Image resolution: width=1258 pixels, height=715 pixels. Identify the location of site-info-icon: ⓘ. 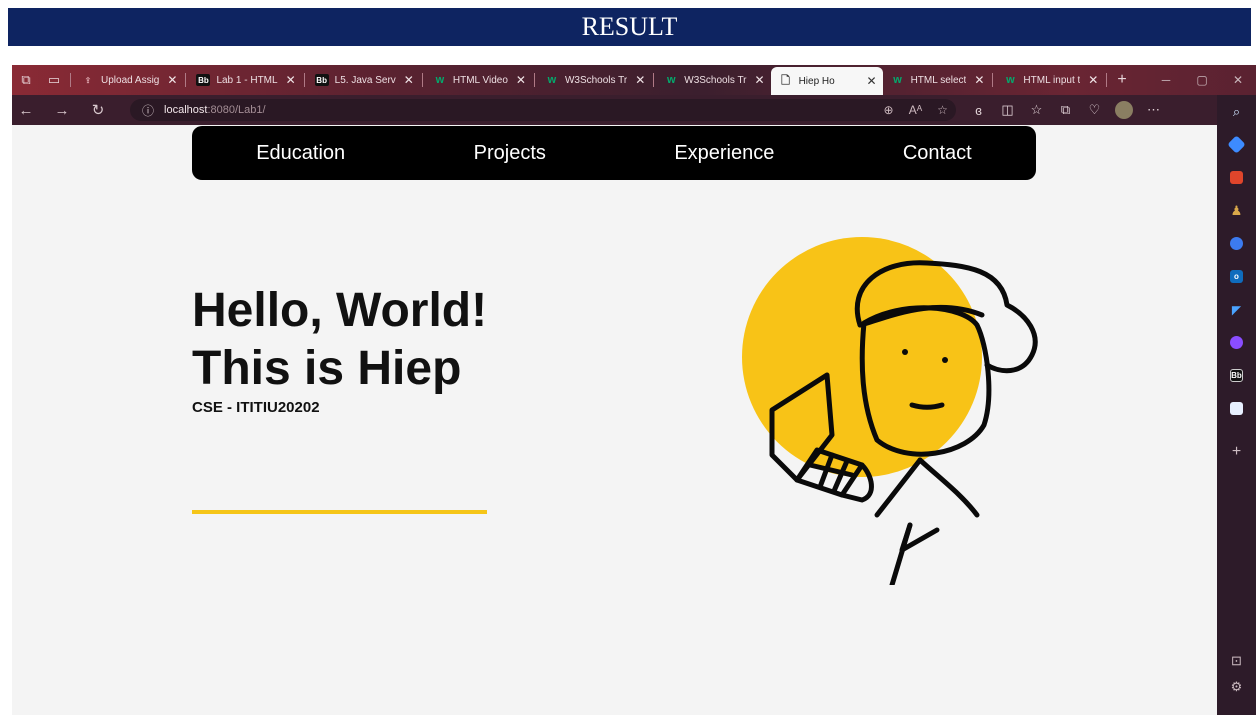
(148, 110).